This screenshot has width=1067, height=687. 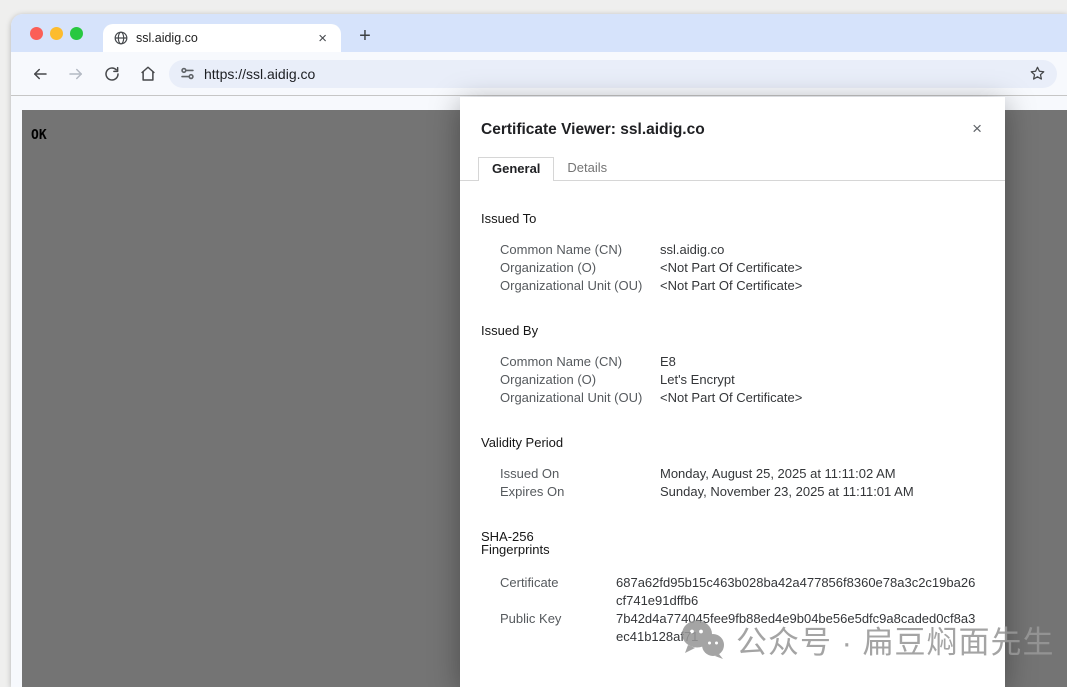 What do you see at coordinates (692, 249) in the screenshot?
I see `field-value: ssl.aidig.co` at bounding box center [692, 249].